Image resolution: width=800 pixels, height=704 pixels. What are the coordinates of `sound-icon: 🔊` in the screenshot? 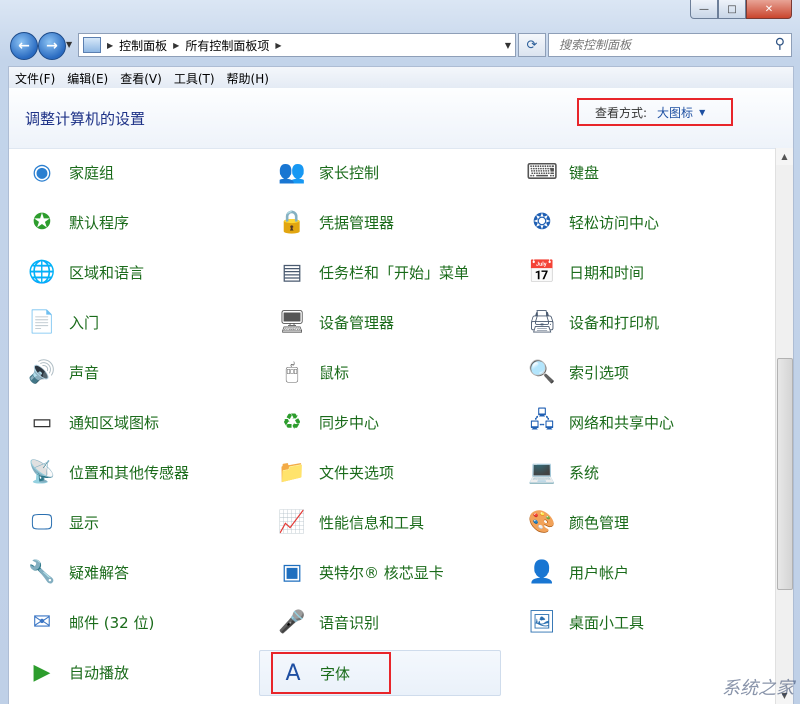 It's located at (42, 372).